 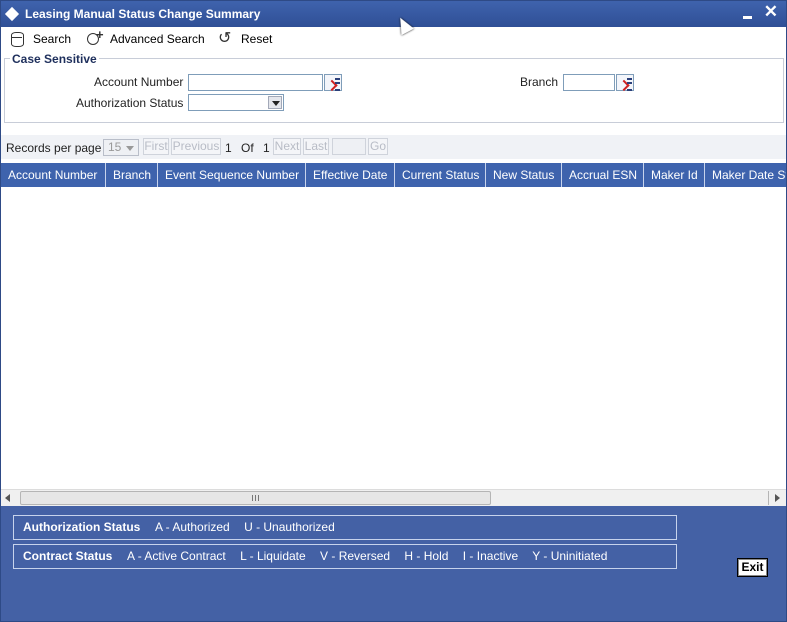 What do you see at coordinates (228, 148) in the screenshot?
I see `current-page-number: 1` at bounding box center [228, 148].